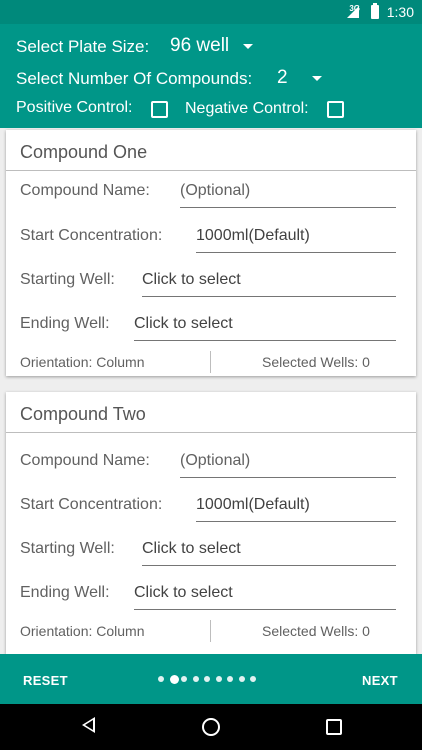 This screenshot has height=750, width=422. What do you see at coordinates (247, 108) in the screenshot?
I see `negative-control-label: Negative Control:` at bounding box center [247, 108].